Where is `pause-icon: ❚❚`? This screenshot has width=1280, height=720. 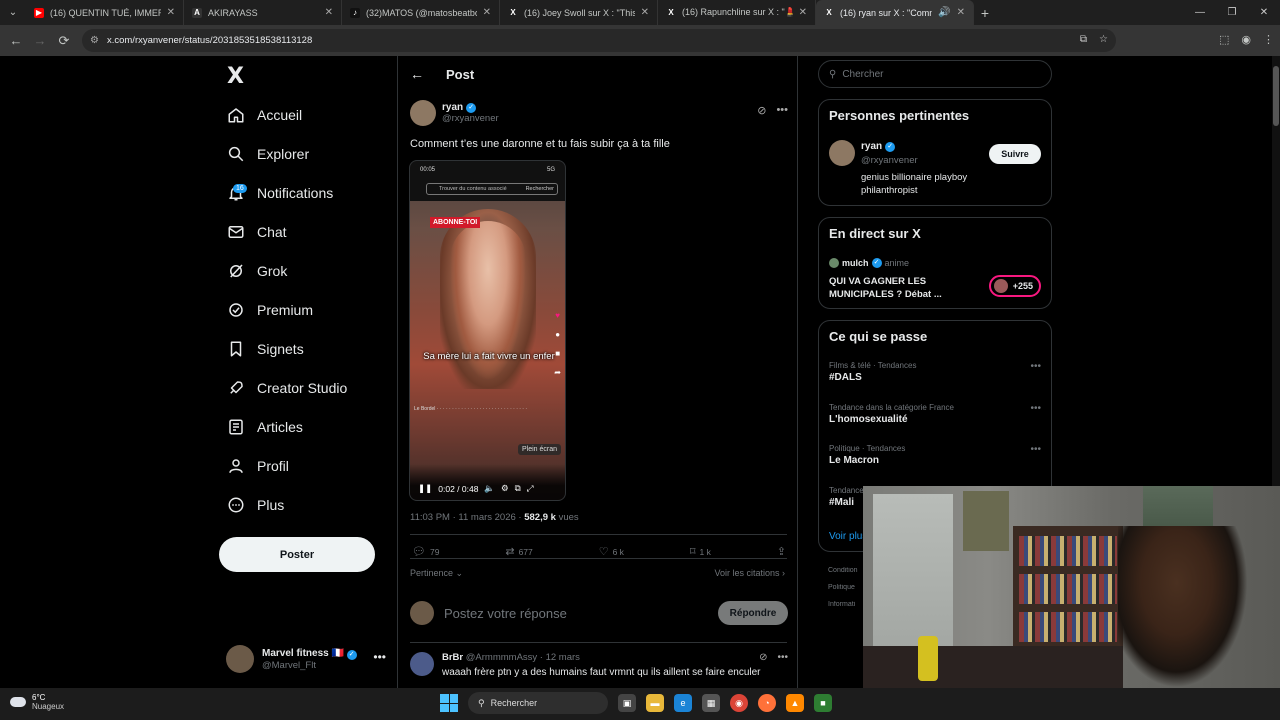
pause-icon: ❚❚ is located at coordinates (425, 488).